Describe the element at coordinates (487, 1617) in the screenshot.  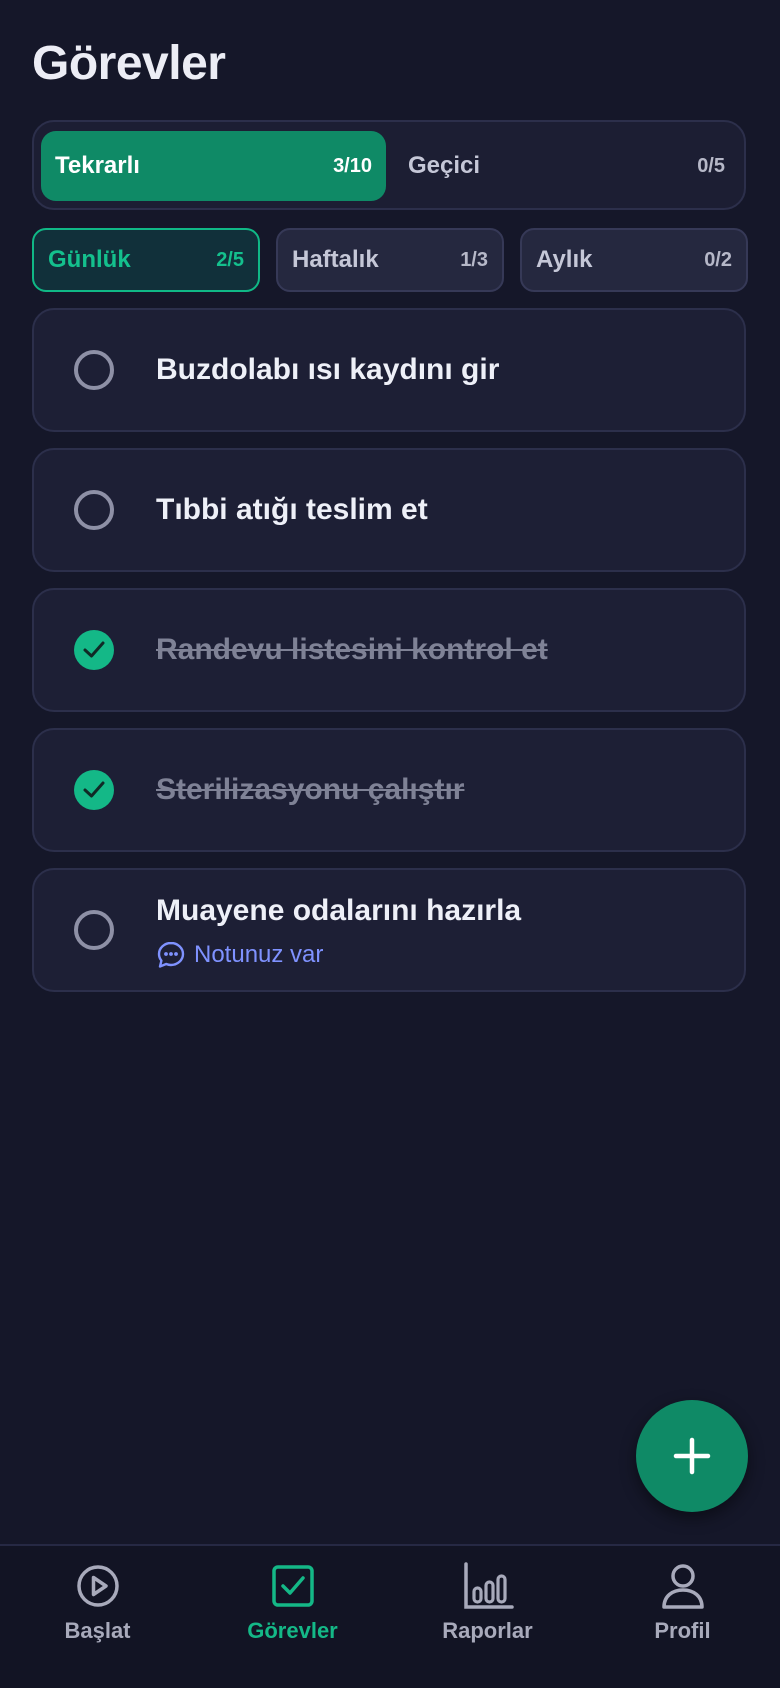
I see `nav-item-reports: Raporlar` at that location.